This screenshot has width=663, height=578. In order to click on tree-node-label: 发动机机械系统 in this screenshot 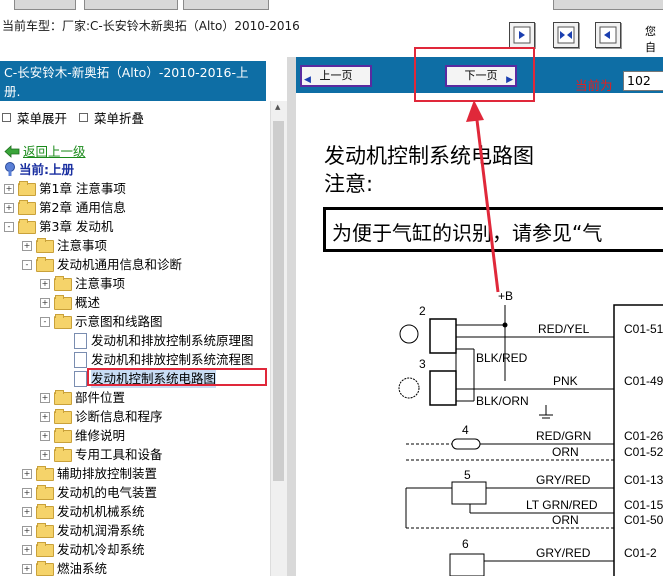, I will do `click(101, 511)`.